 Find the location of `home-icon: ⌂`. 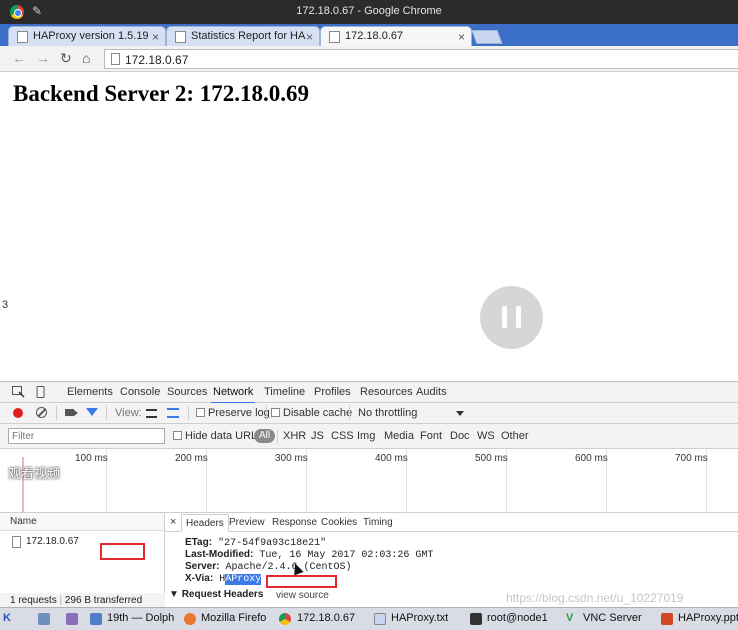

home-icon: ⌂ is located at coordinates (86, 58).